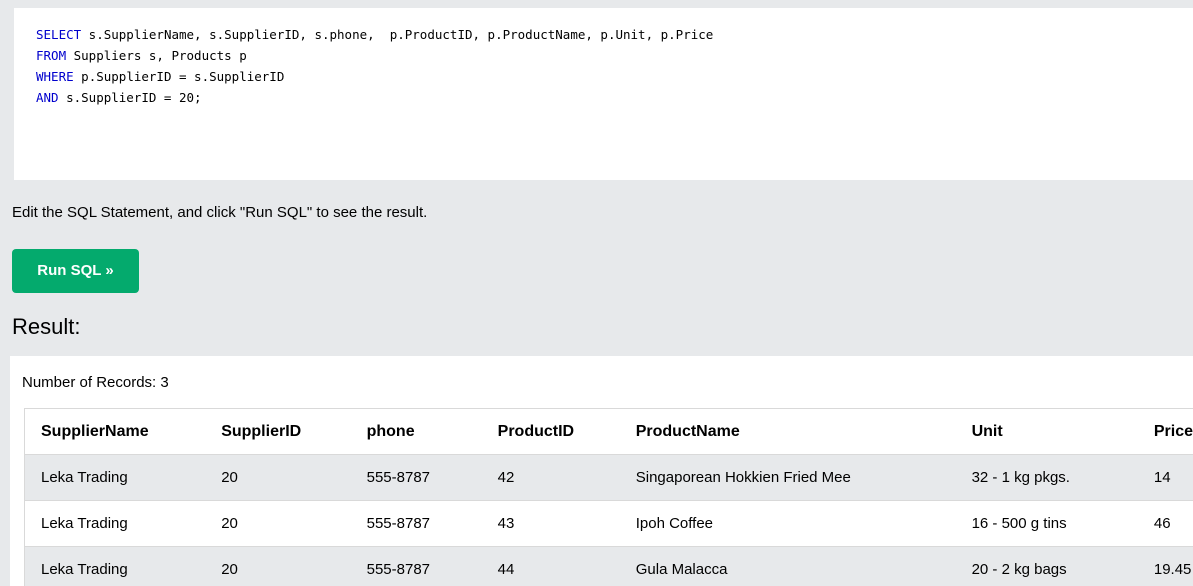  What do you see at coordinates (1046, 477) in the screenshot?
I see `table-cell: 32 - 1 kg pkgs.` at bounding box center [1046, 477].